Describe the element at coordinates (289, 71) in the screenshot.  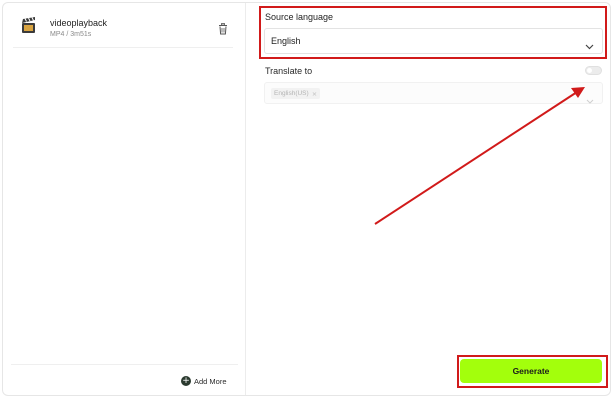
I see `translate-to-label: Translate to` at that location.